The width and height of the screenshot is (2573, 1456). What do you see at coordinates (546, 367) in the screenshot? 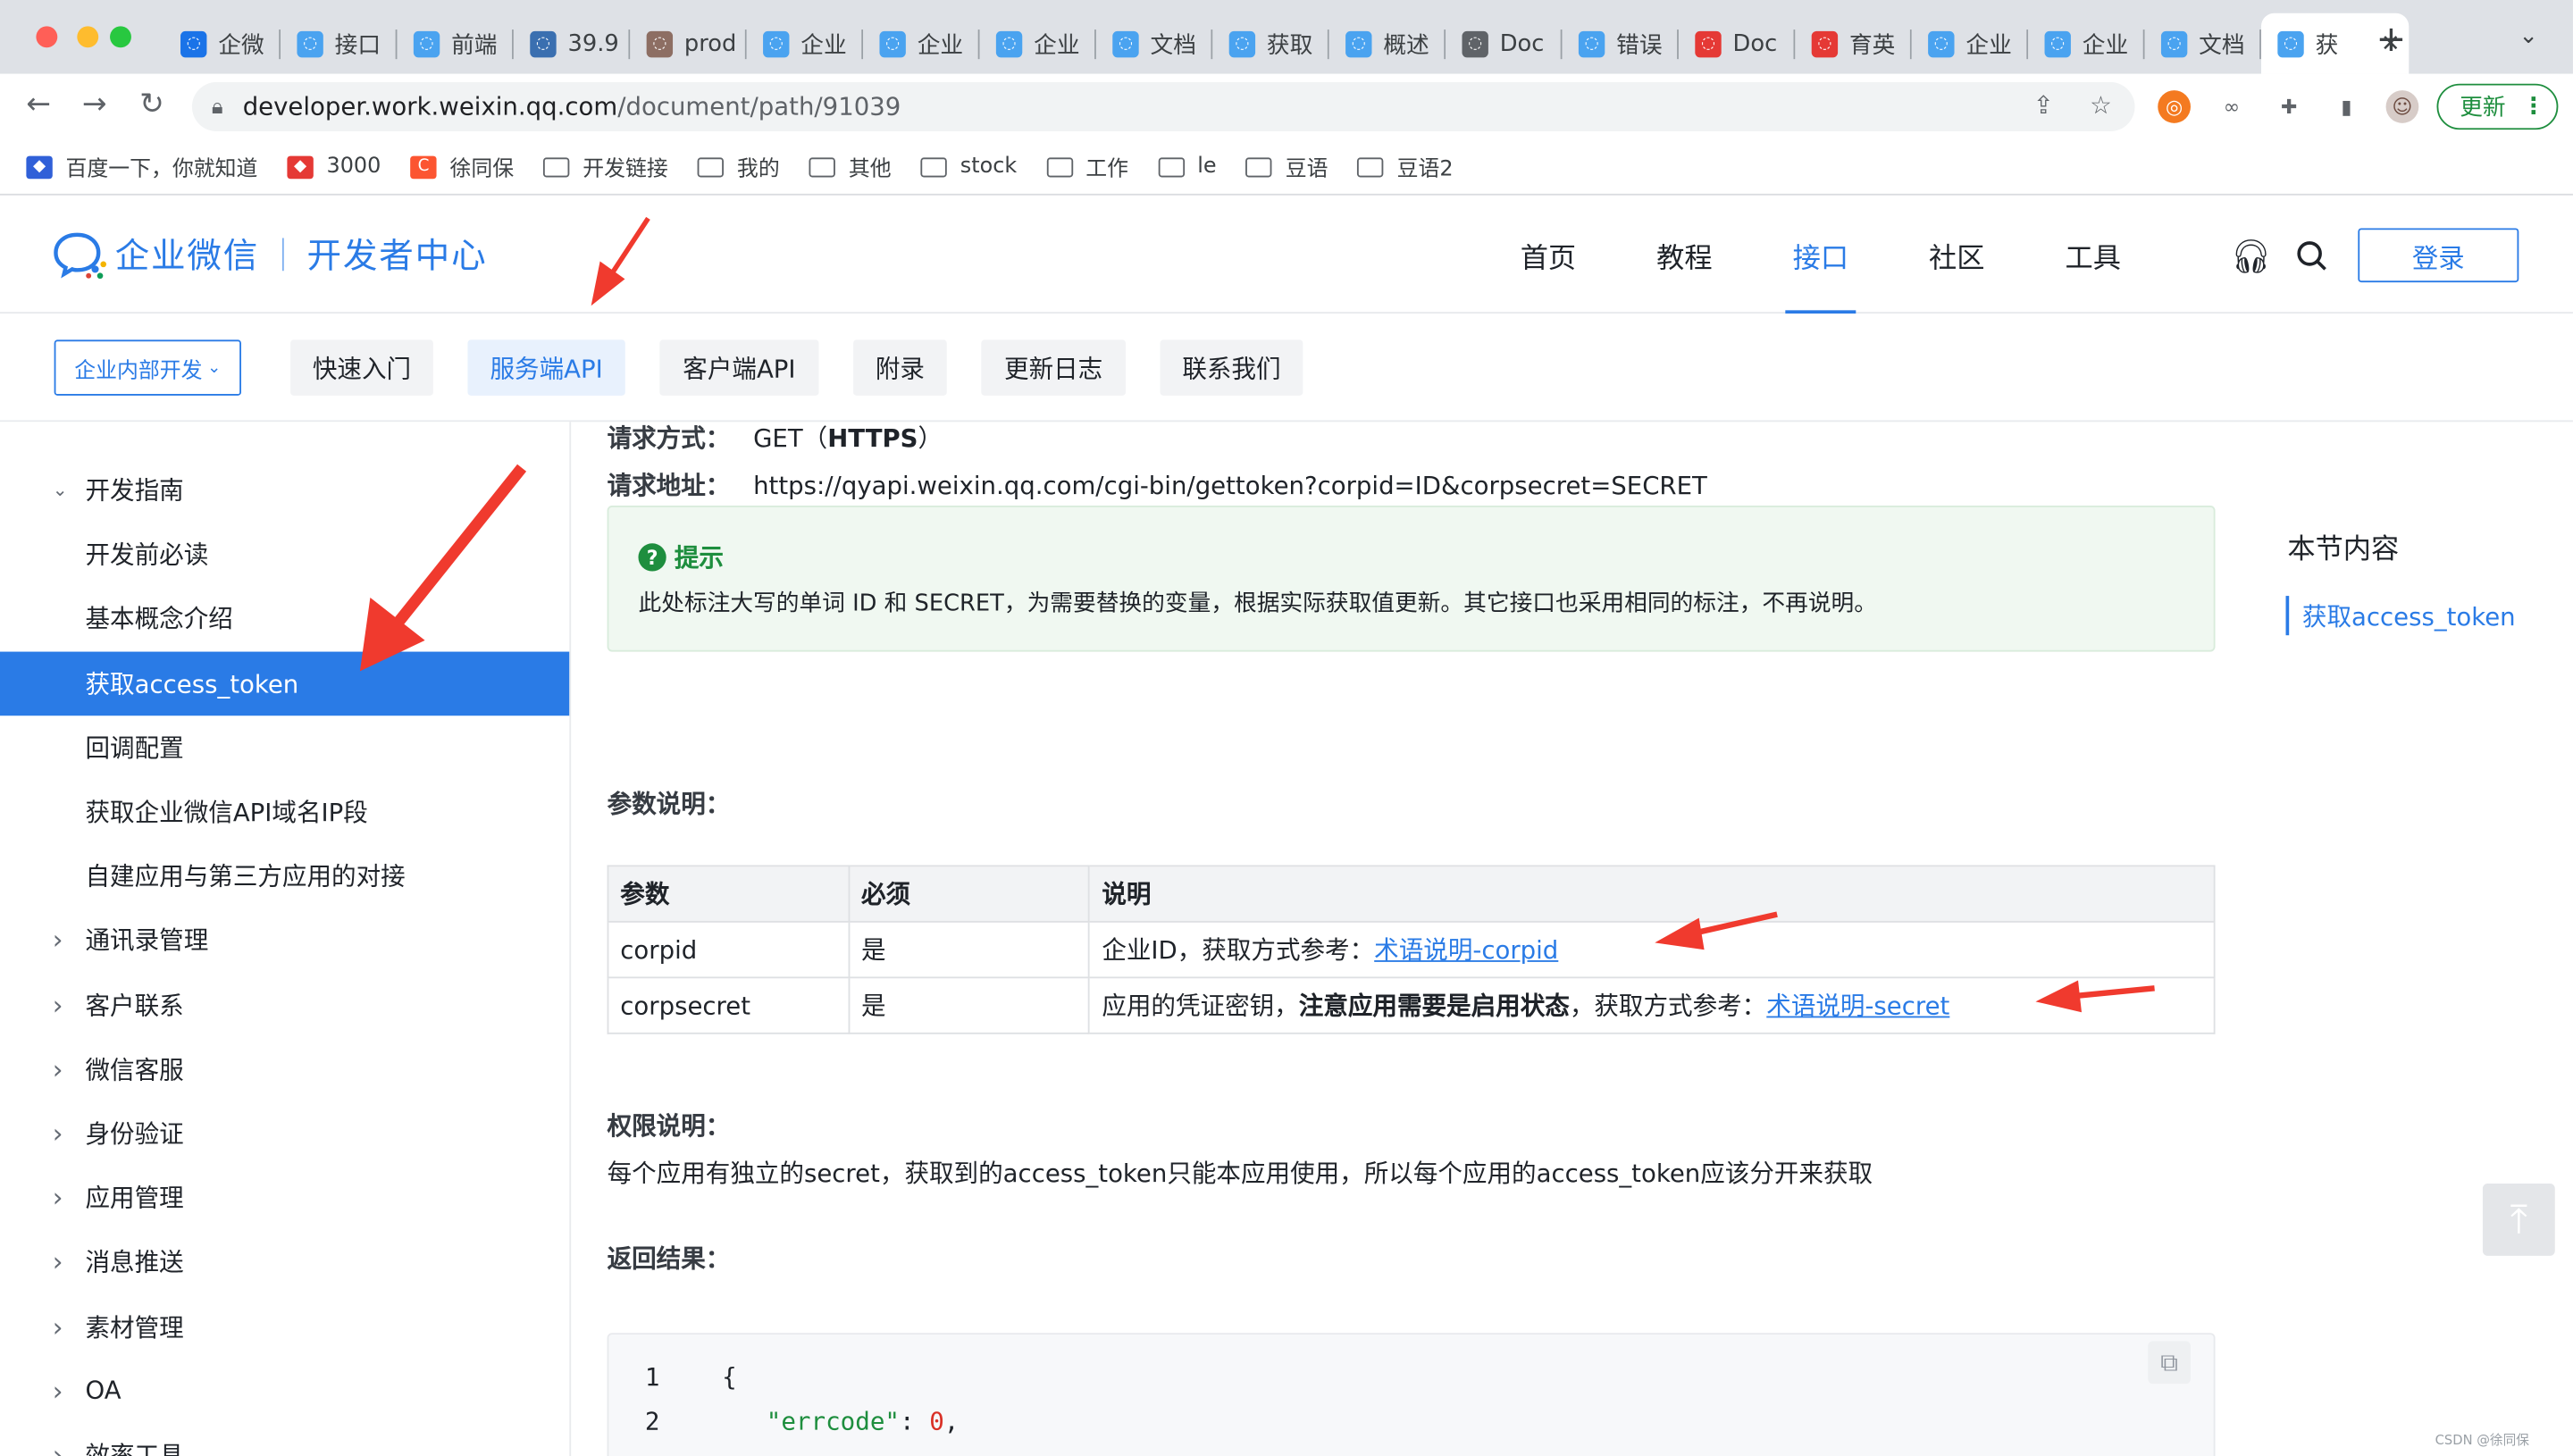
I see `subtab-item: 服务端API` at bounding box center [546, 367].